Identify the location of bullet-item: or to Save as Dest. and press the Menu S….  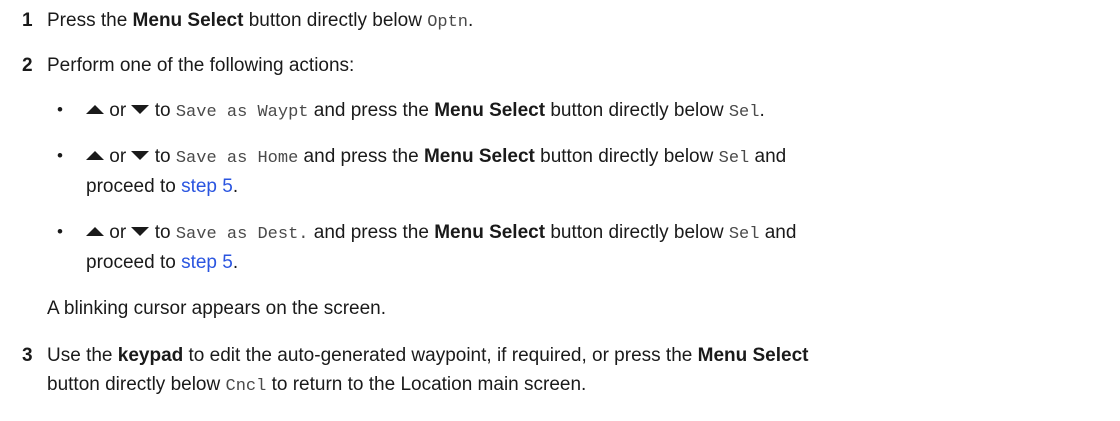
(441, 233).